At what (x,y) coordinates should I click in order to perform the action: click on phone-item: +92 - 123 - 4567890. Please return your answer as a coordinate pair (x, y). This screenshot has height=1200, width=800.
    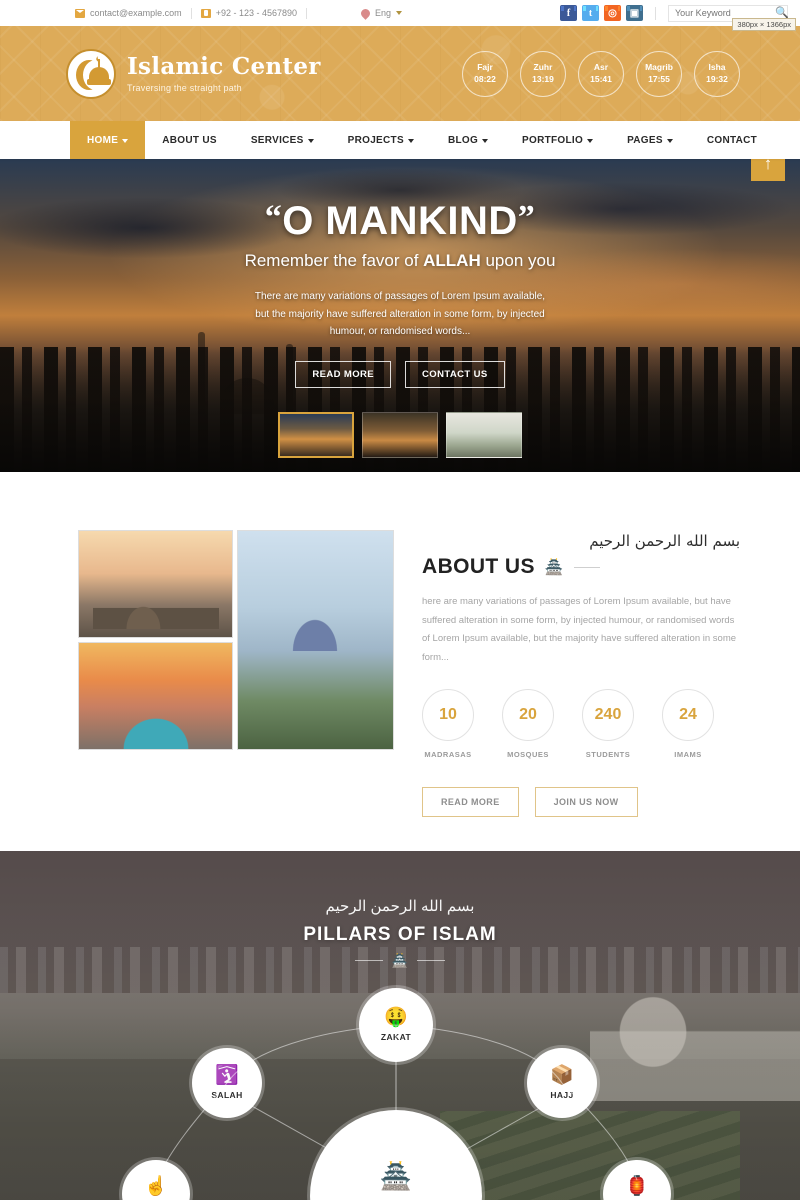
    Looking at the image, I should click on (249, 13).